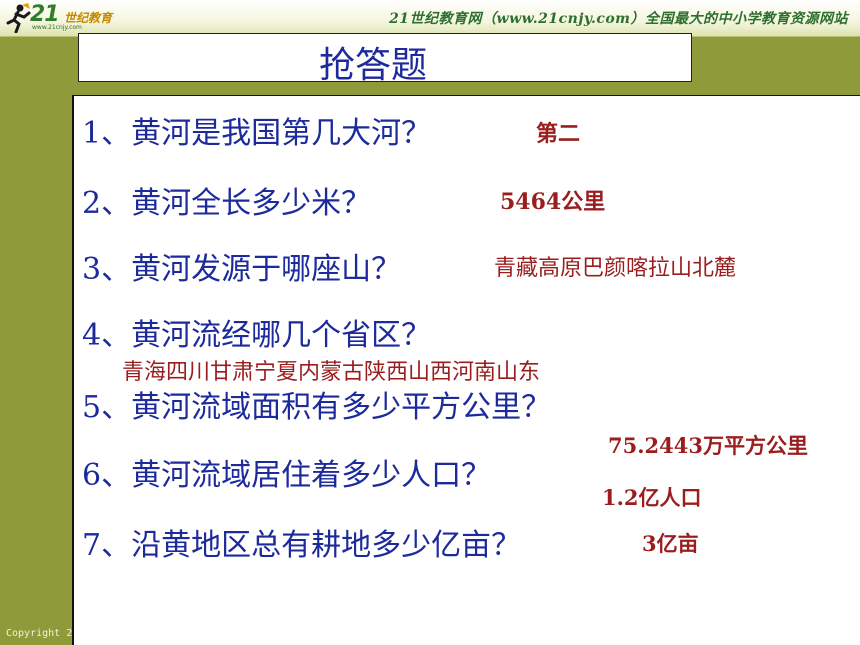  Describe the element at coordinates (618, 18) in the screenshot. I see `header-slogan: 21世纪教育网（www.21cnjy.com）全国最大的中小学教育资源网站` at that location.